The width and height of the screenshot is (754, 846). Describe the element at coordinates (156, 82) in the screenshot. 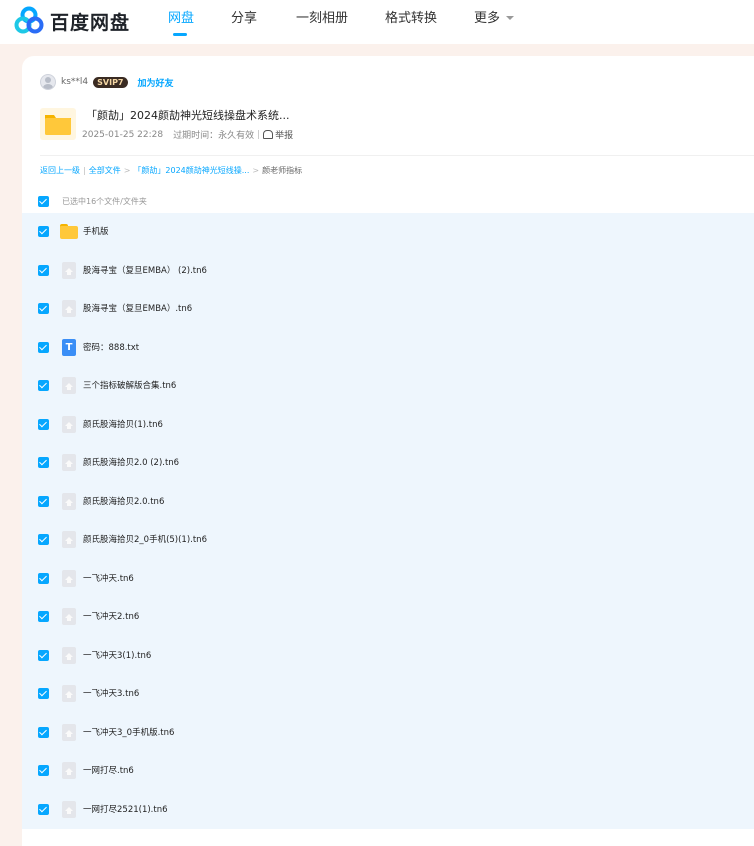

I see `add-friend-link: 加为好友` at that location.